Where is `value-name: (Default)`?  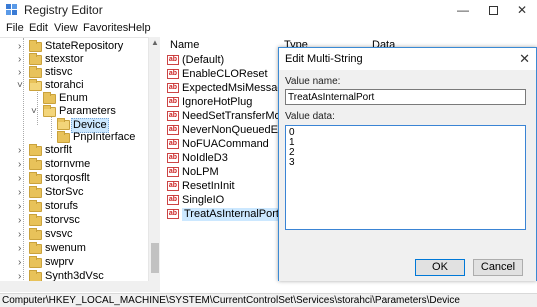
value-name: (Default) is located at coordinates (203, 60).